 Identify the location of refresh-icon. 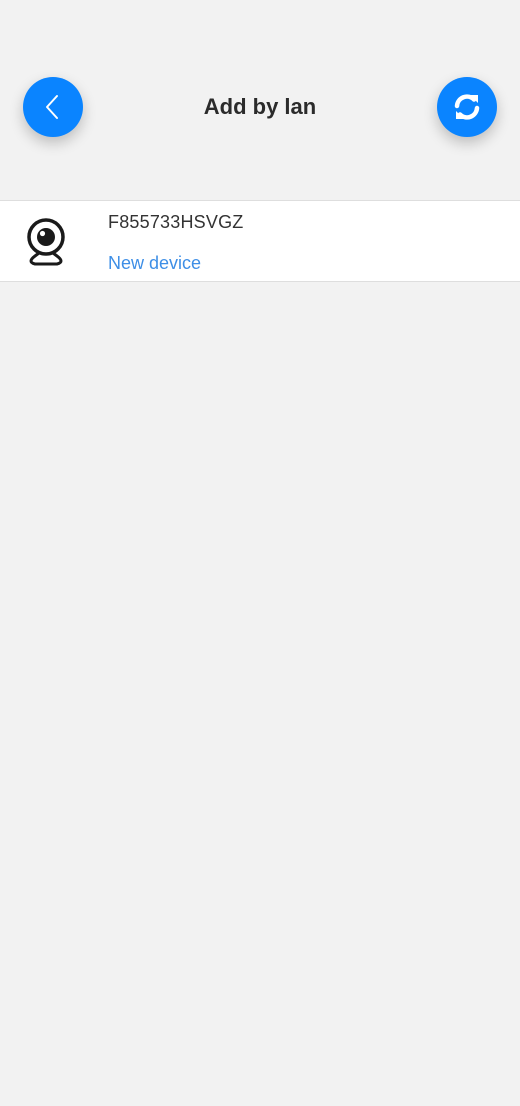
(467, 107).